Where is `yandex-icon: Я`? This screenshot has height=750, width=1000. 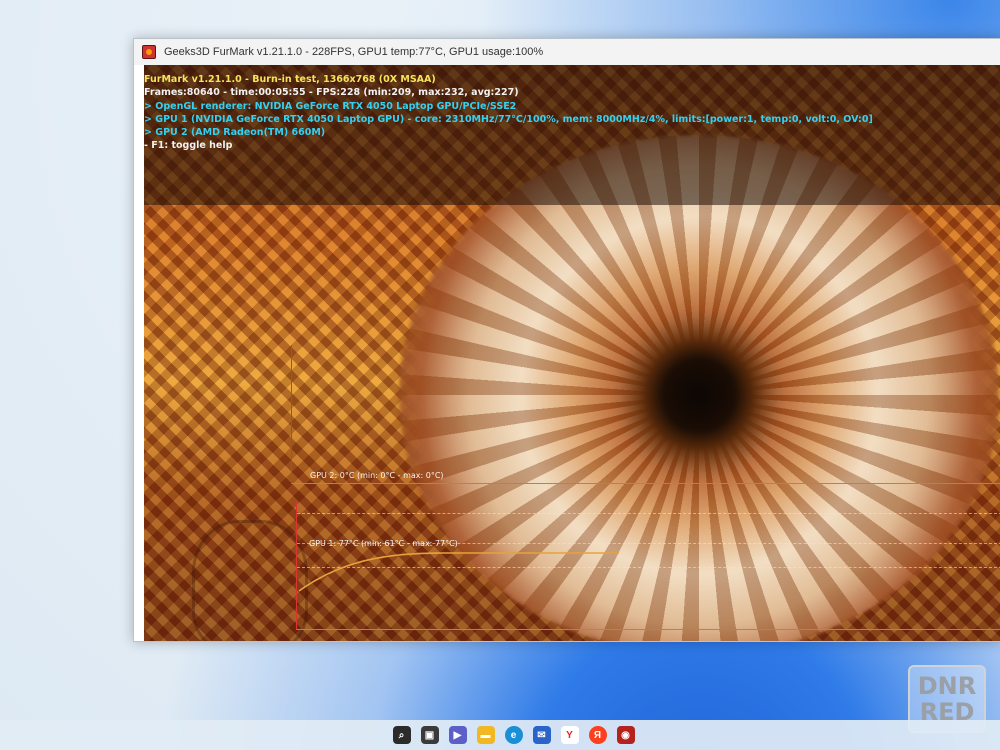
yandex-icon: Я is located at coordinates (597, 735).